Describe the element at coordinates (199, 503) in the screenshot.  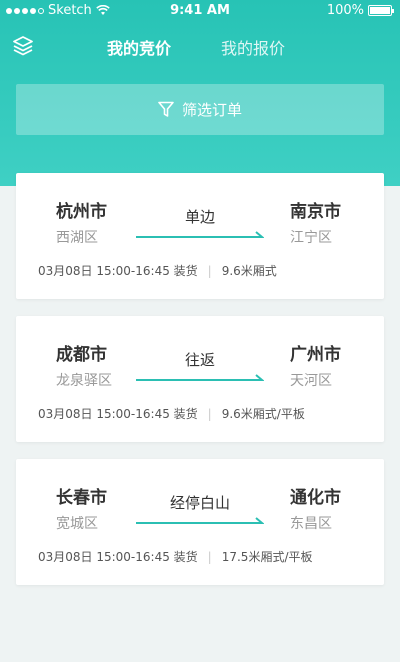
I see `route-type: 经停白山` at that location.